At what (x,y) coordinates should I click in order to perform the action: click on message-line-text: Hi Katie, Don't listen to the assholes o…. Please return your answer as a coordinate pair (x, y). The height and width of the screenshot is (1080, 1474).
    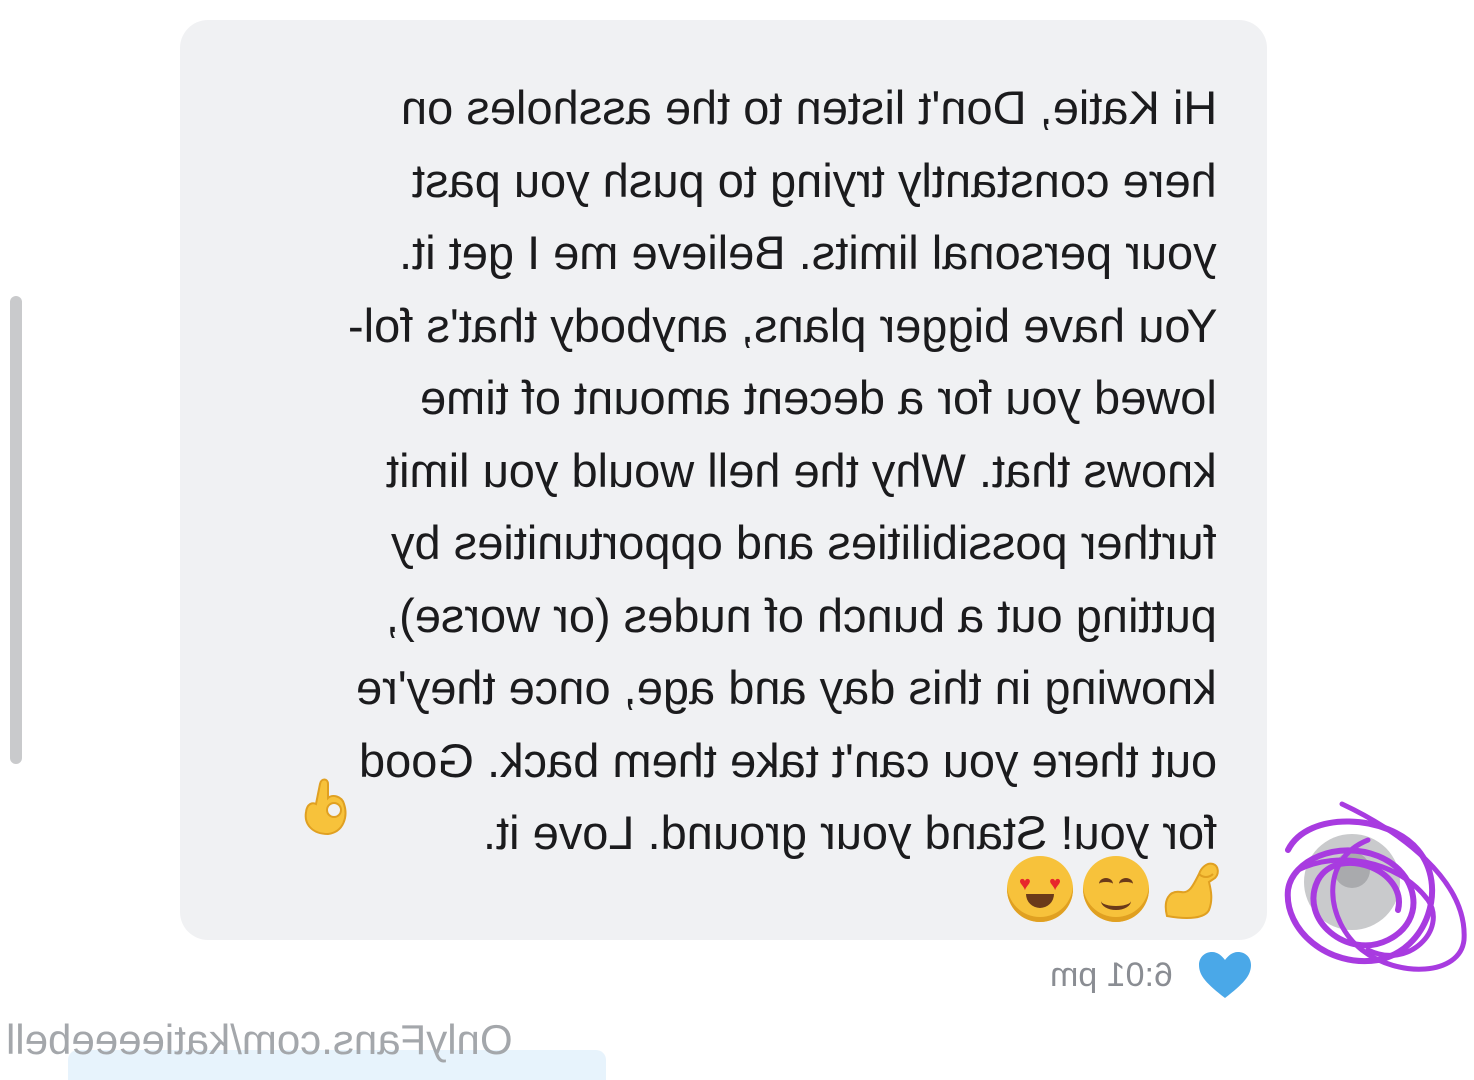
    Looking at the image, I should click on (808, 107).